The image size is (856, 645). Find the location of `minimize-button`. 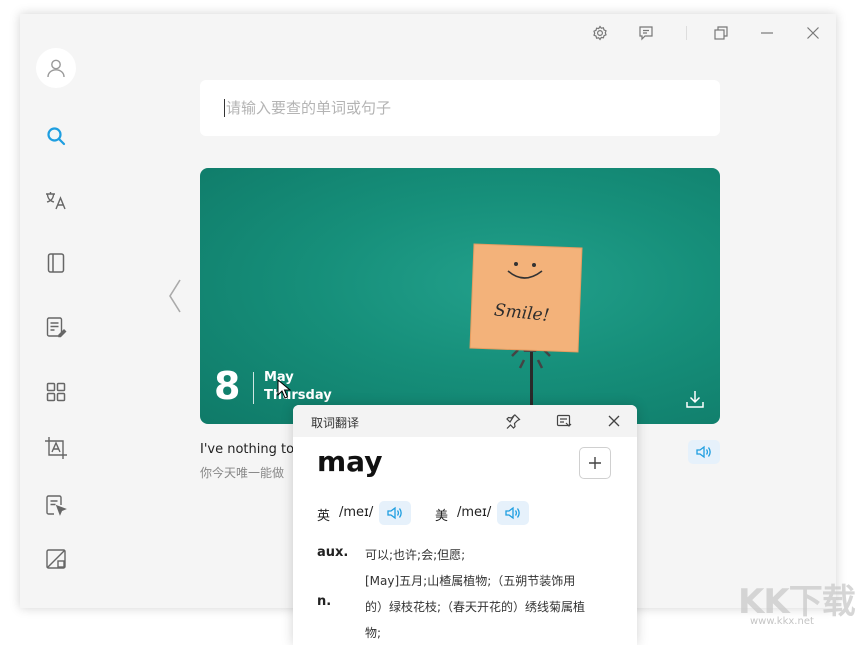

minimize-button is located at coordinates (767, 33).